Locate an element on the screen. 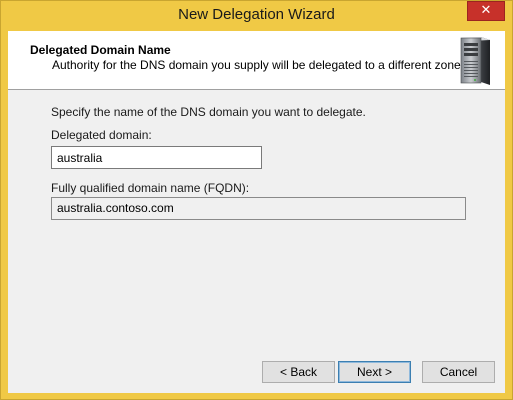 The image size is (513, 400). page-title: Delegated Domain Name is located at coordinates (100, 50).